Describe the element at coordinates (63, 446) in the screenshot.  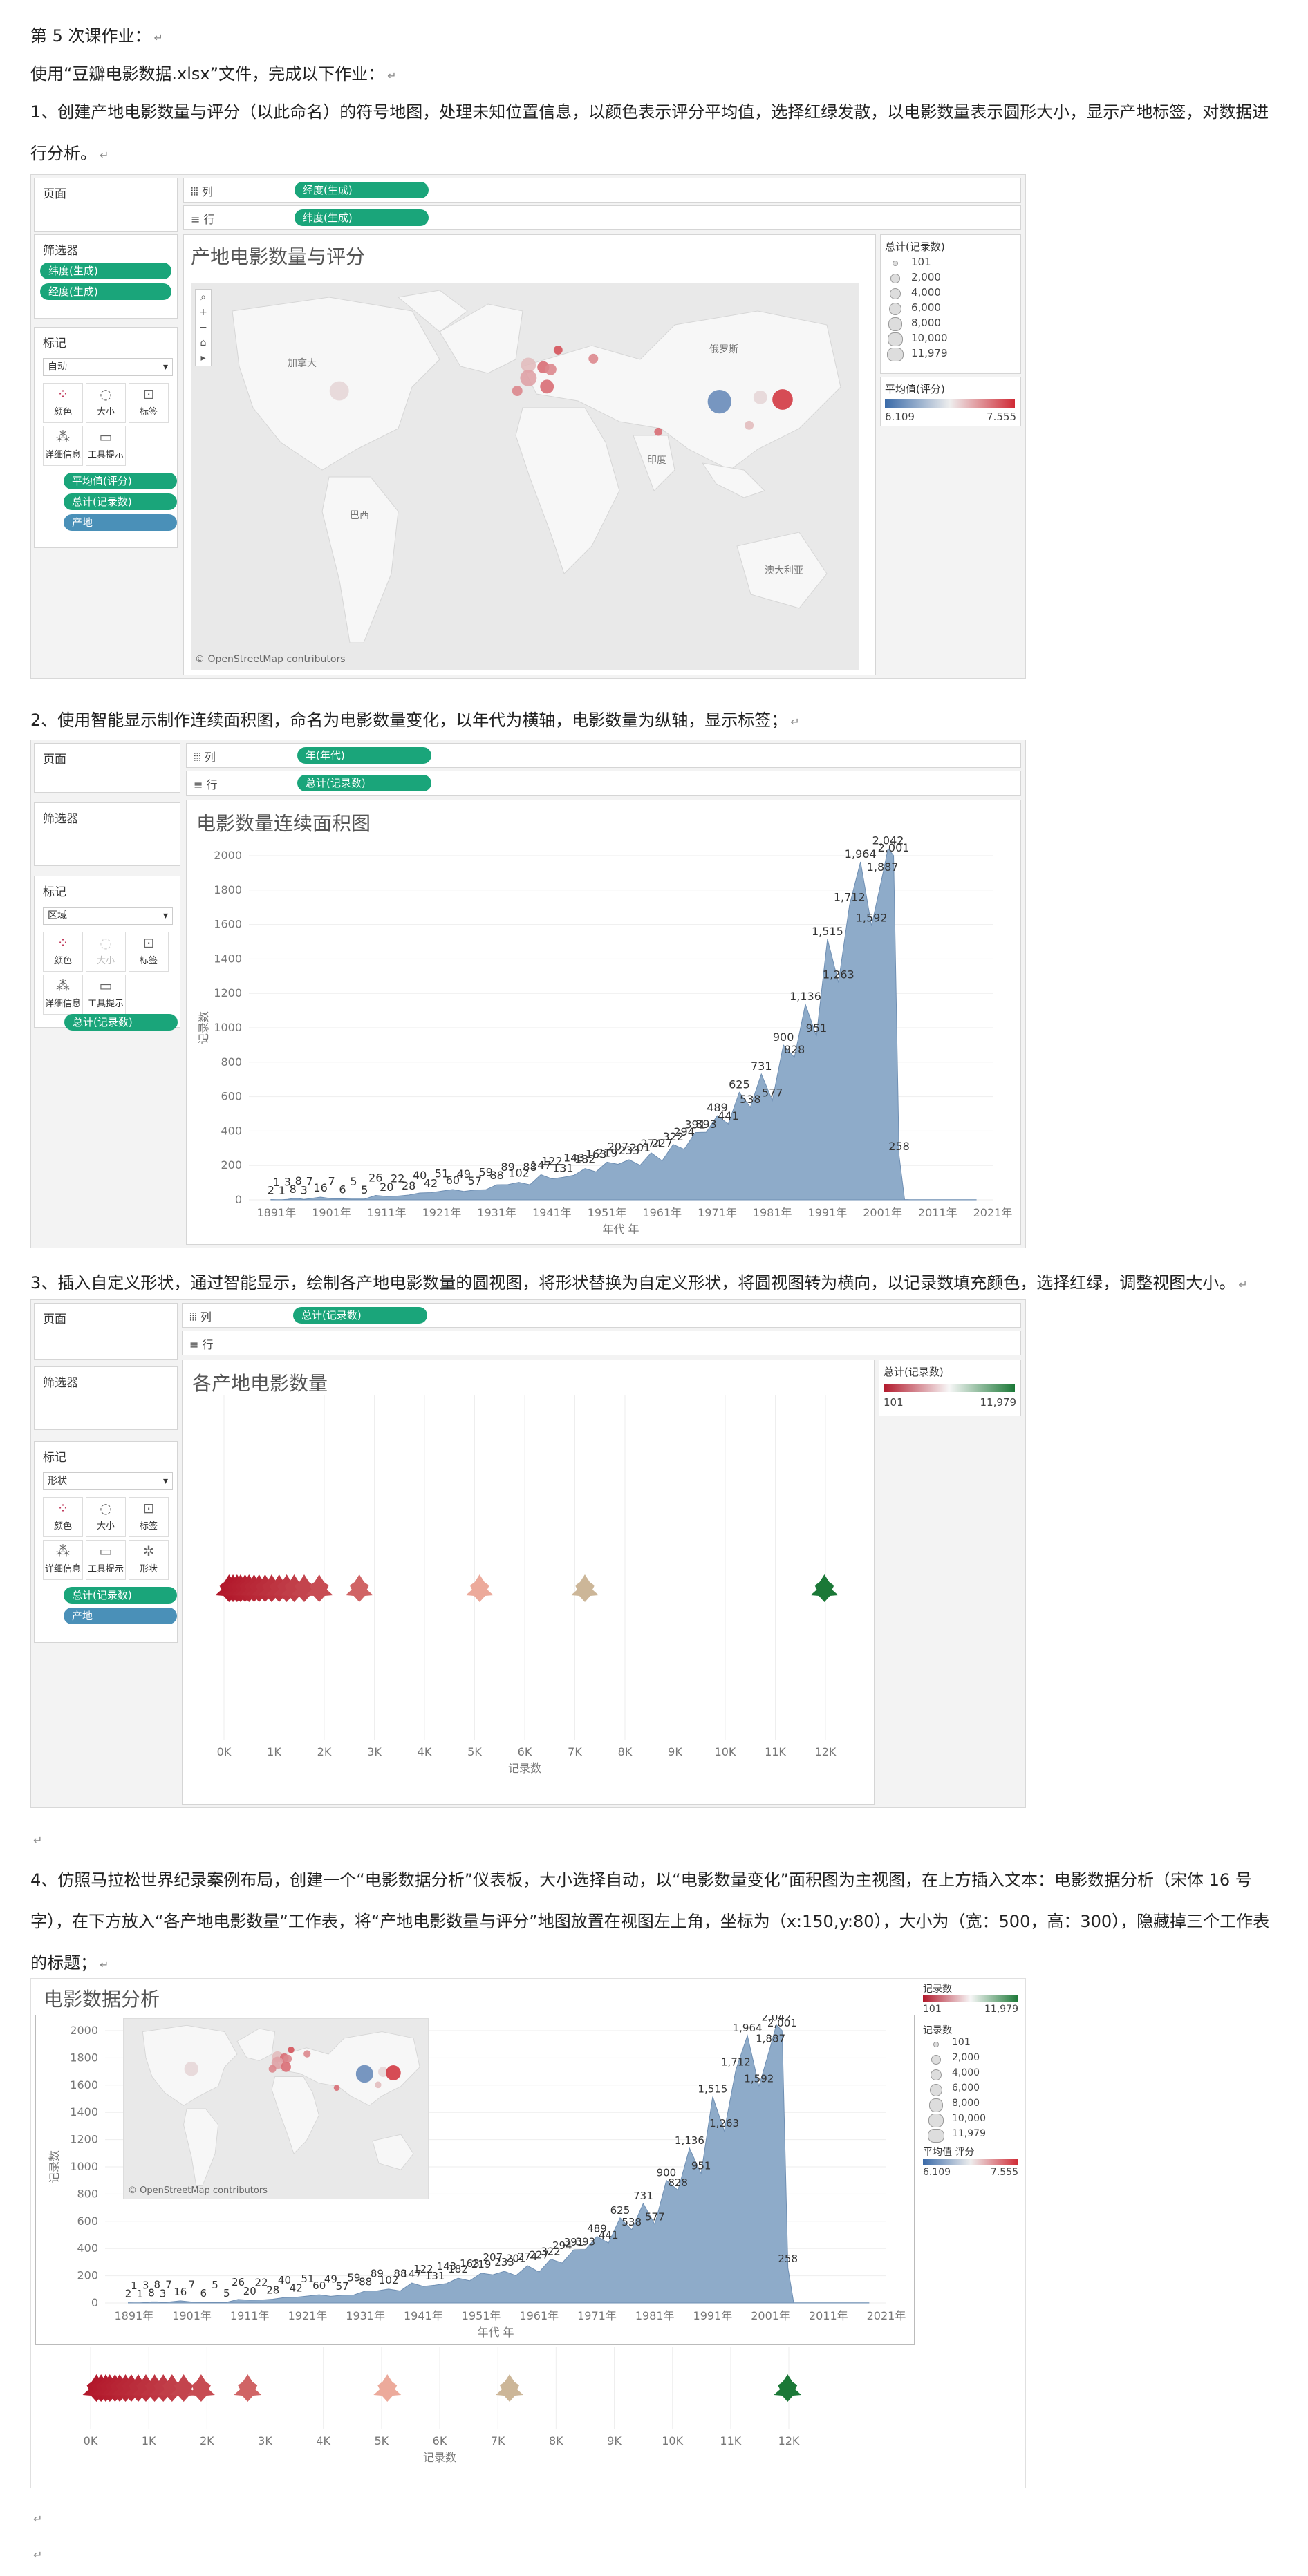
I see `detail-button: ⁂ 详细信息` at that location.